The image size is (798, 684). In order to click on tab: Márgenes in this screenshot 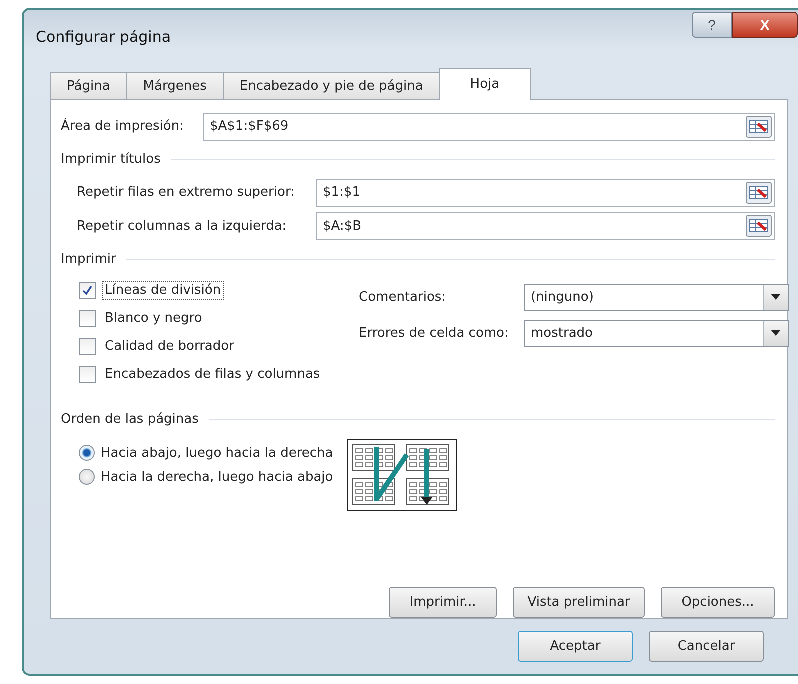, I will do `click(175, 86)`.